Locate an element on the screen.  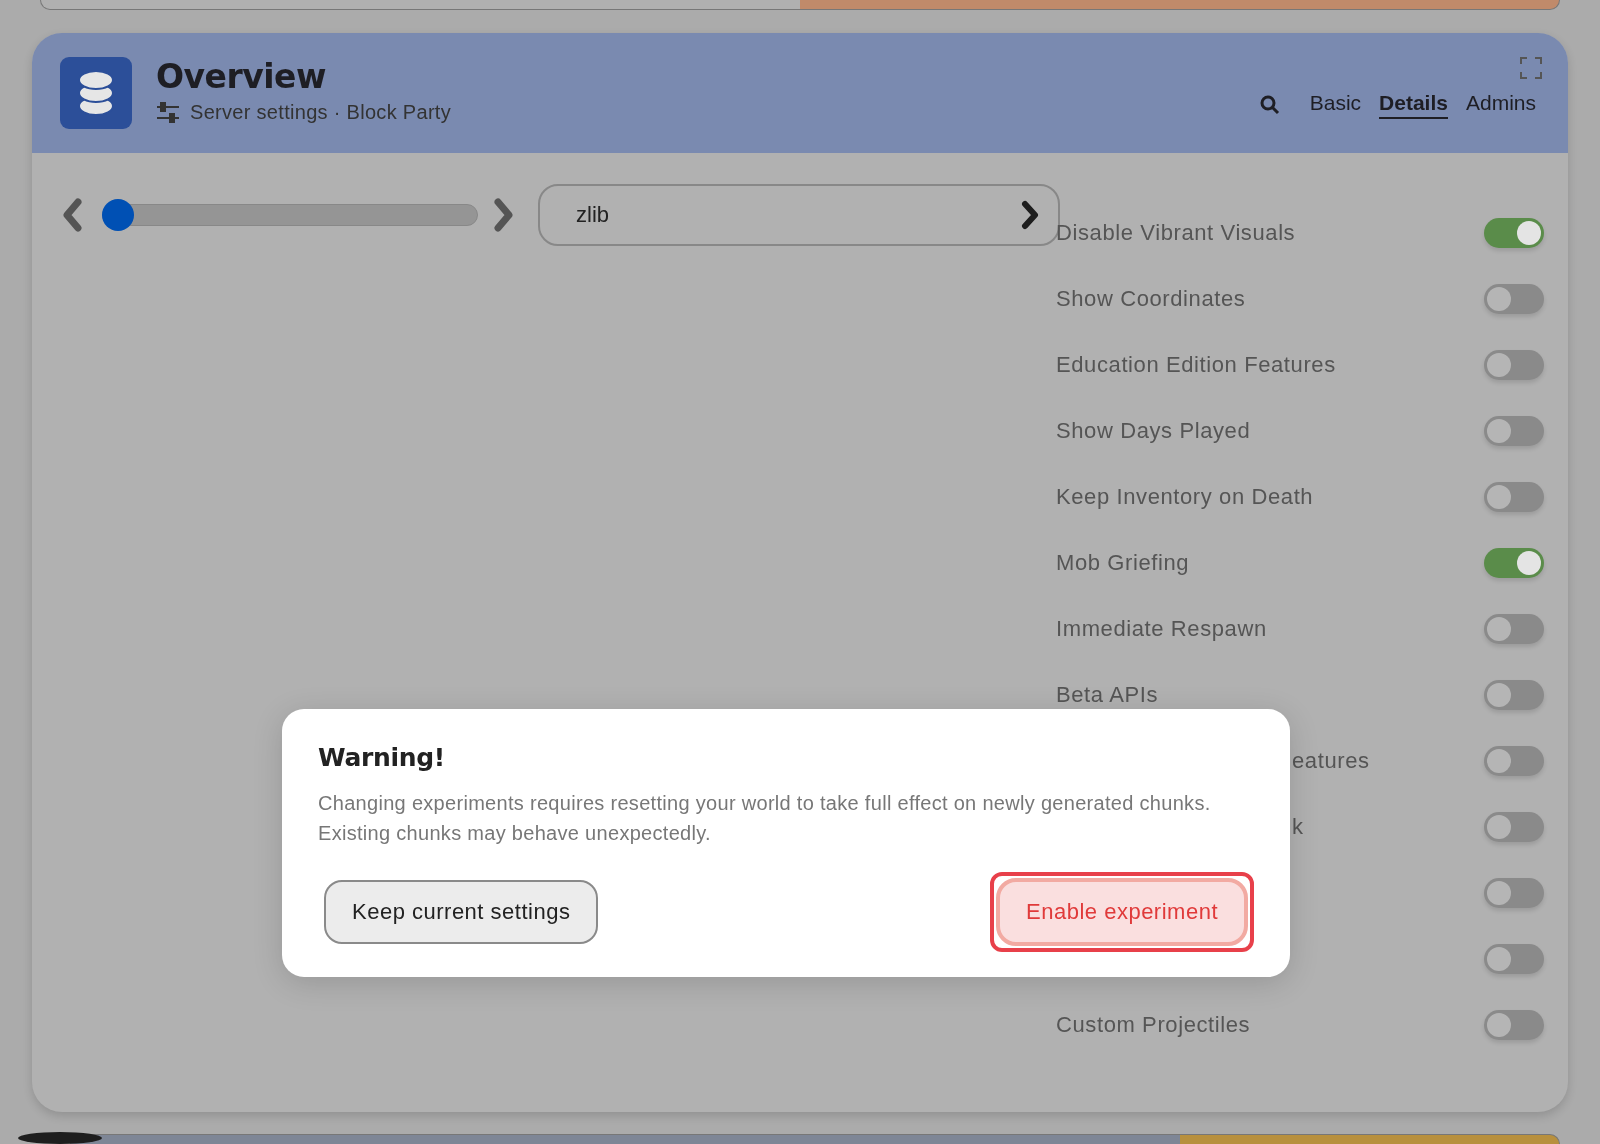
enable-button: Enable experiment is located at coordinates (1122, 912).